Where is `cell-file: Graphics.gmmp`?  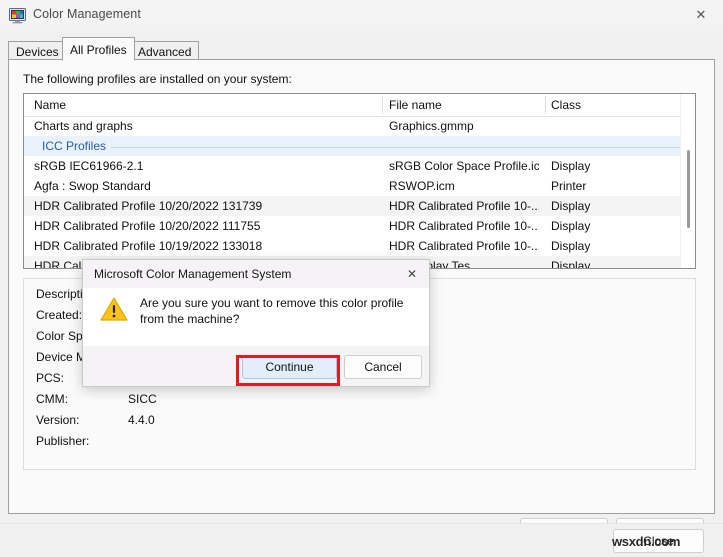 cell-file: Graphics.gmmp is located at coordinates (431, 126).